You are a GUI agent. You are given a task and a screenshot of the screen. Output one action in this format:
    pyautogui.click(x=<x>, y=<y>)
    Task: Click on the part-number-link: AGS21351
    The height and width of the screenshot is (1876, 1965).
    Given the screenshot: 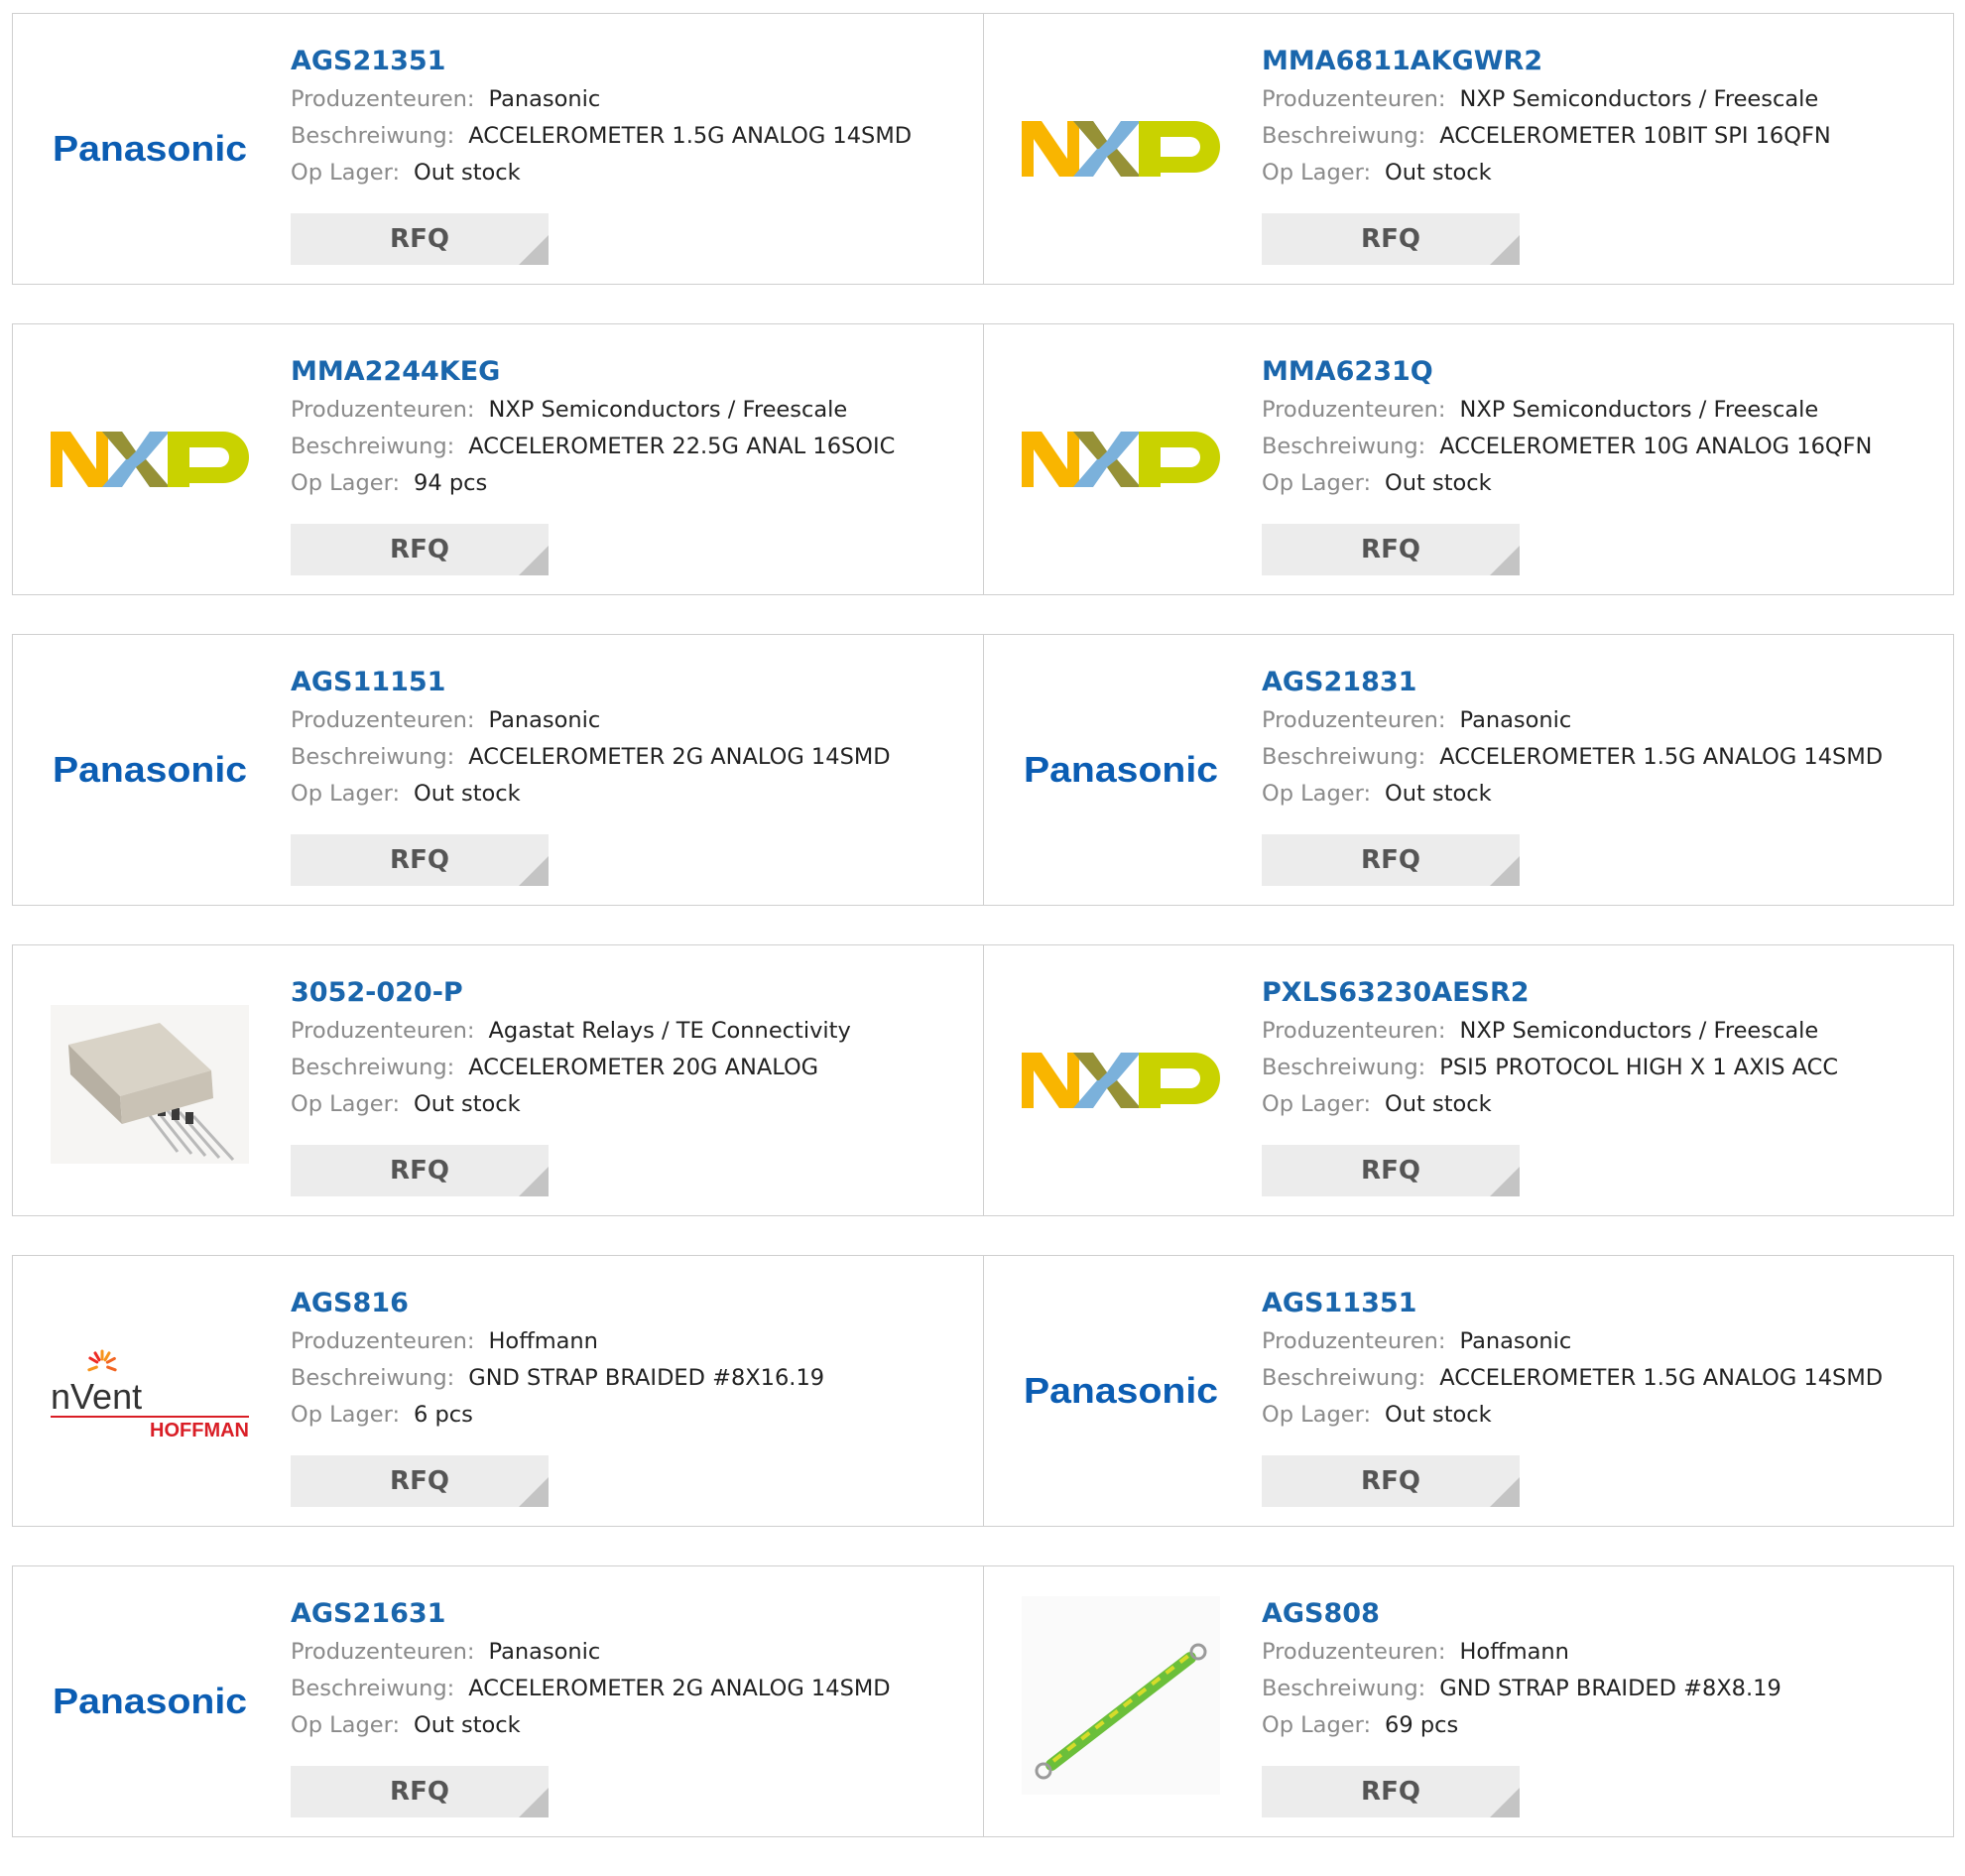 What is the action you would take?
    pyautogui.click(x=368, y=61)
    